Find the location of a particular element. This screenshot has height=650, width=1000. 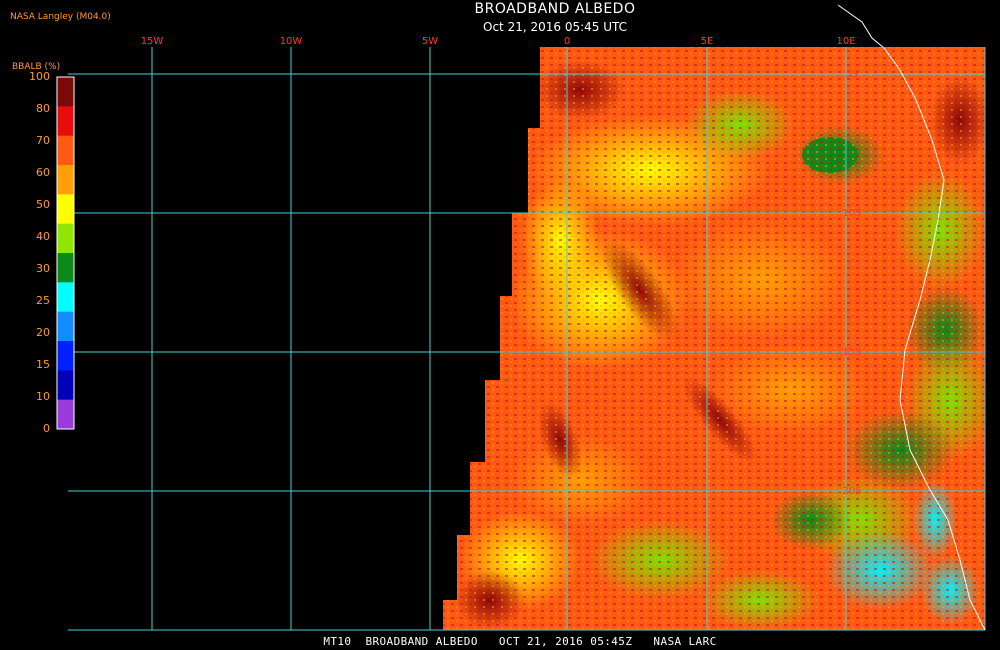

lon-label: 0 is located at coordinates (567, 41).